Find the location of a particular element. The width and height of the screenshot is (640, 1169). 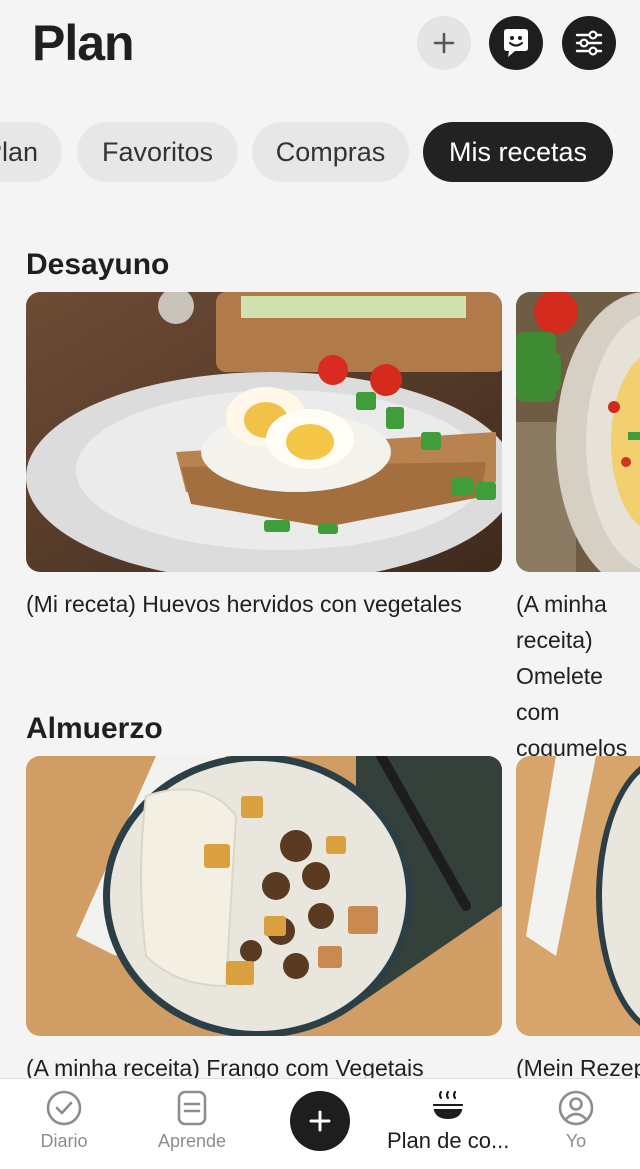

check-circle-icon is located at coordinates (64, 1108).